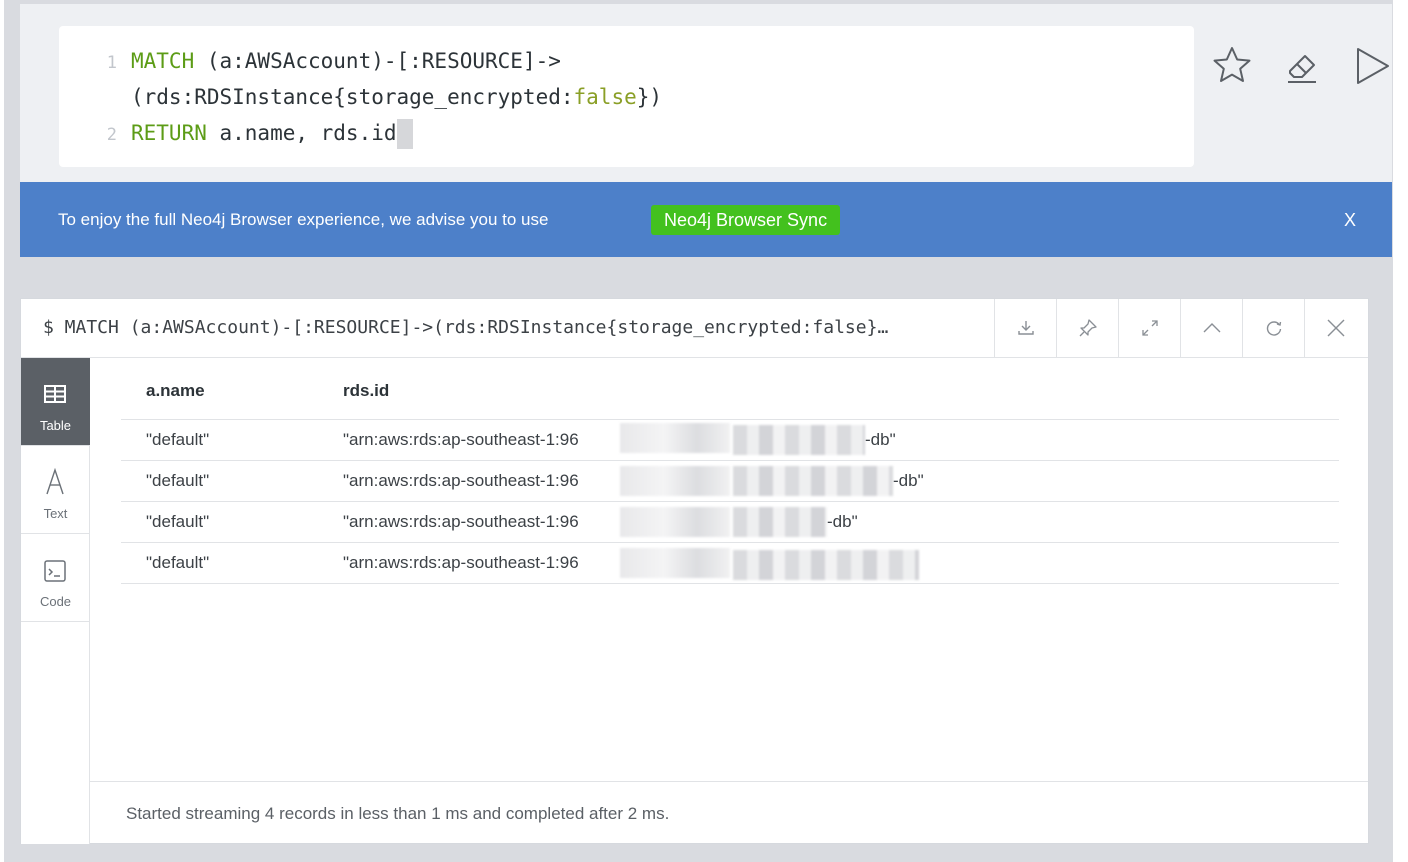 This screenshot has height=862, width=1408. Describe the element at coordinates (163, 61) in the screenshot. I see `keyword-match: MATCH` at that location.